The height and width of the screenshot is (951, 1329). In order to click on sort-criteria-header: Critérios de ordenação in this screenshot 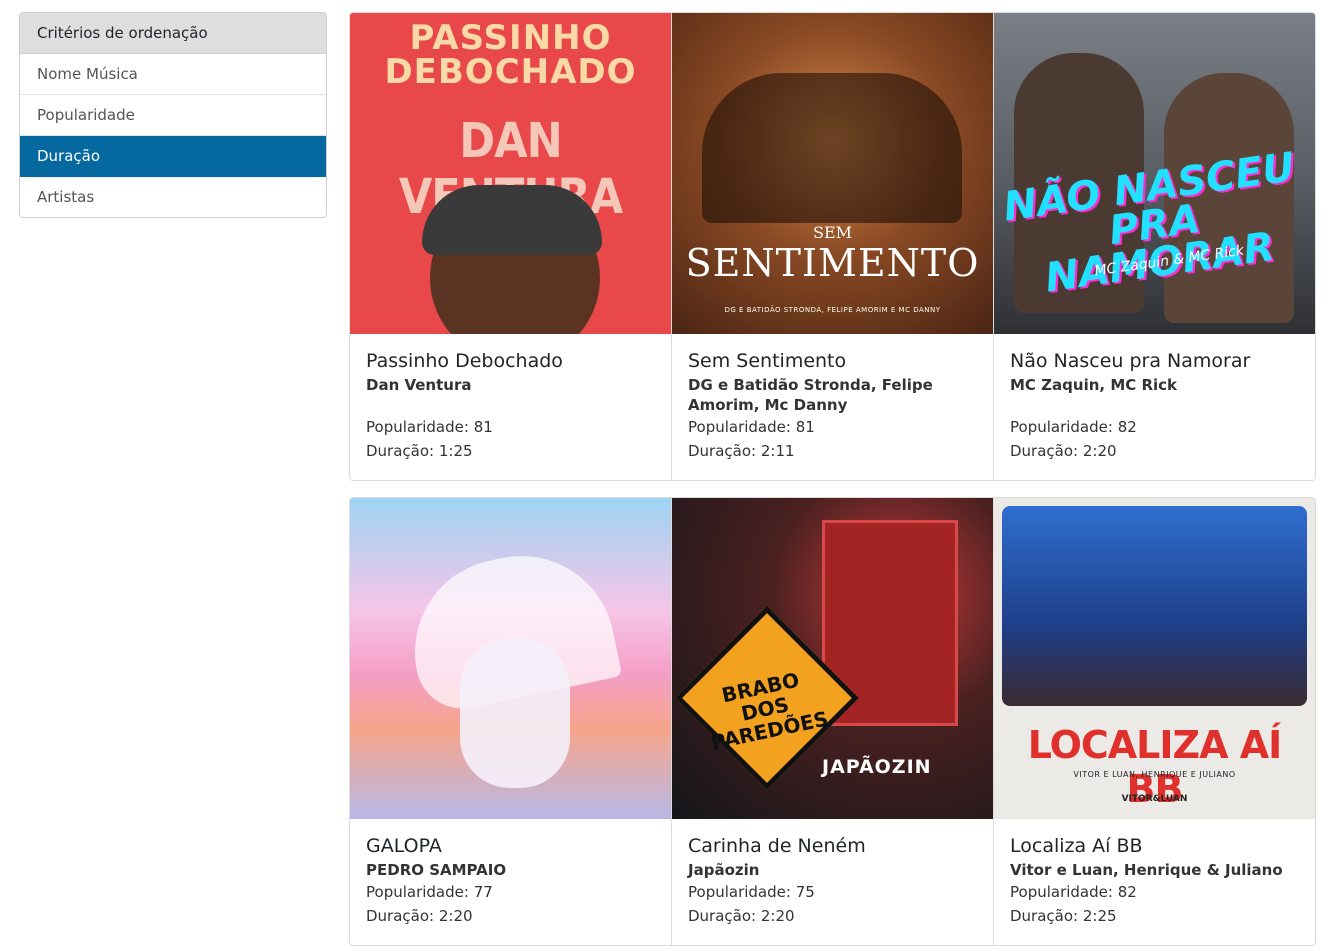, I will do `click(173, 33)`.